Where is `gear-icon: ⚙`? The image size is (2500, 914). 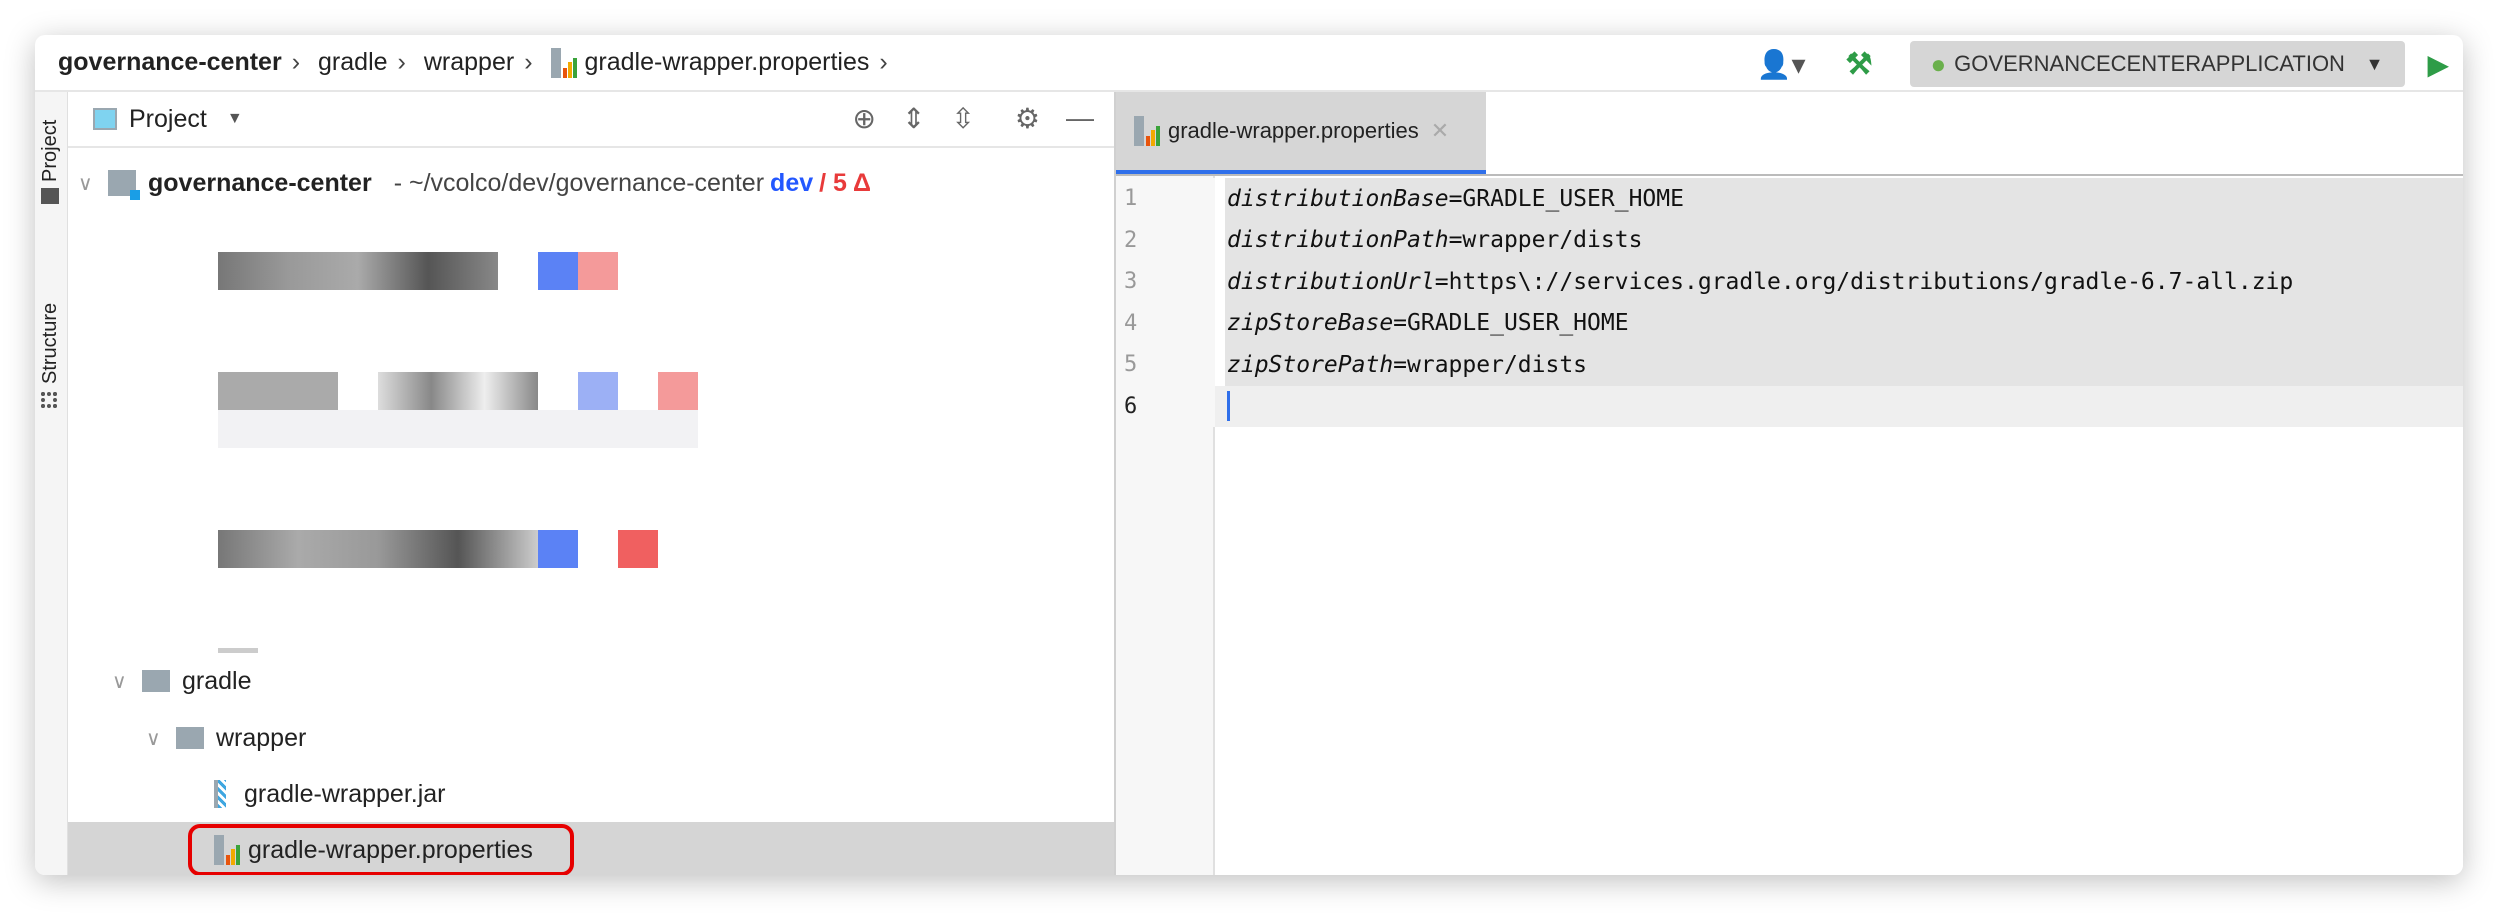
gear-icon: ⚙ is located at coordinates (1027, 118).